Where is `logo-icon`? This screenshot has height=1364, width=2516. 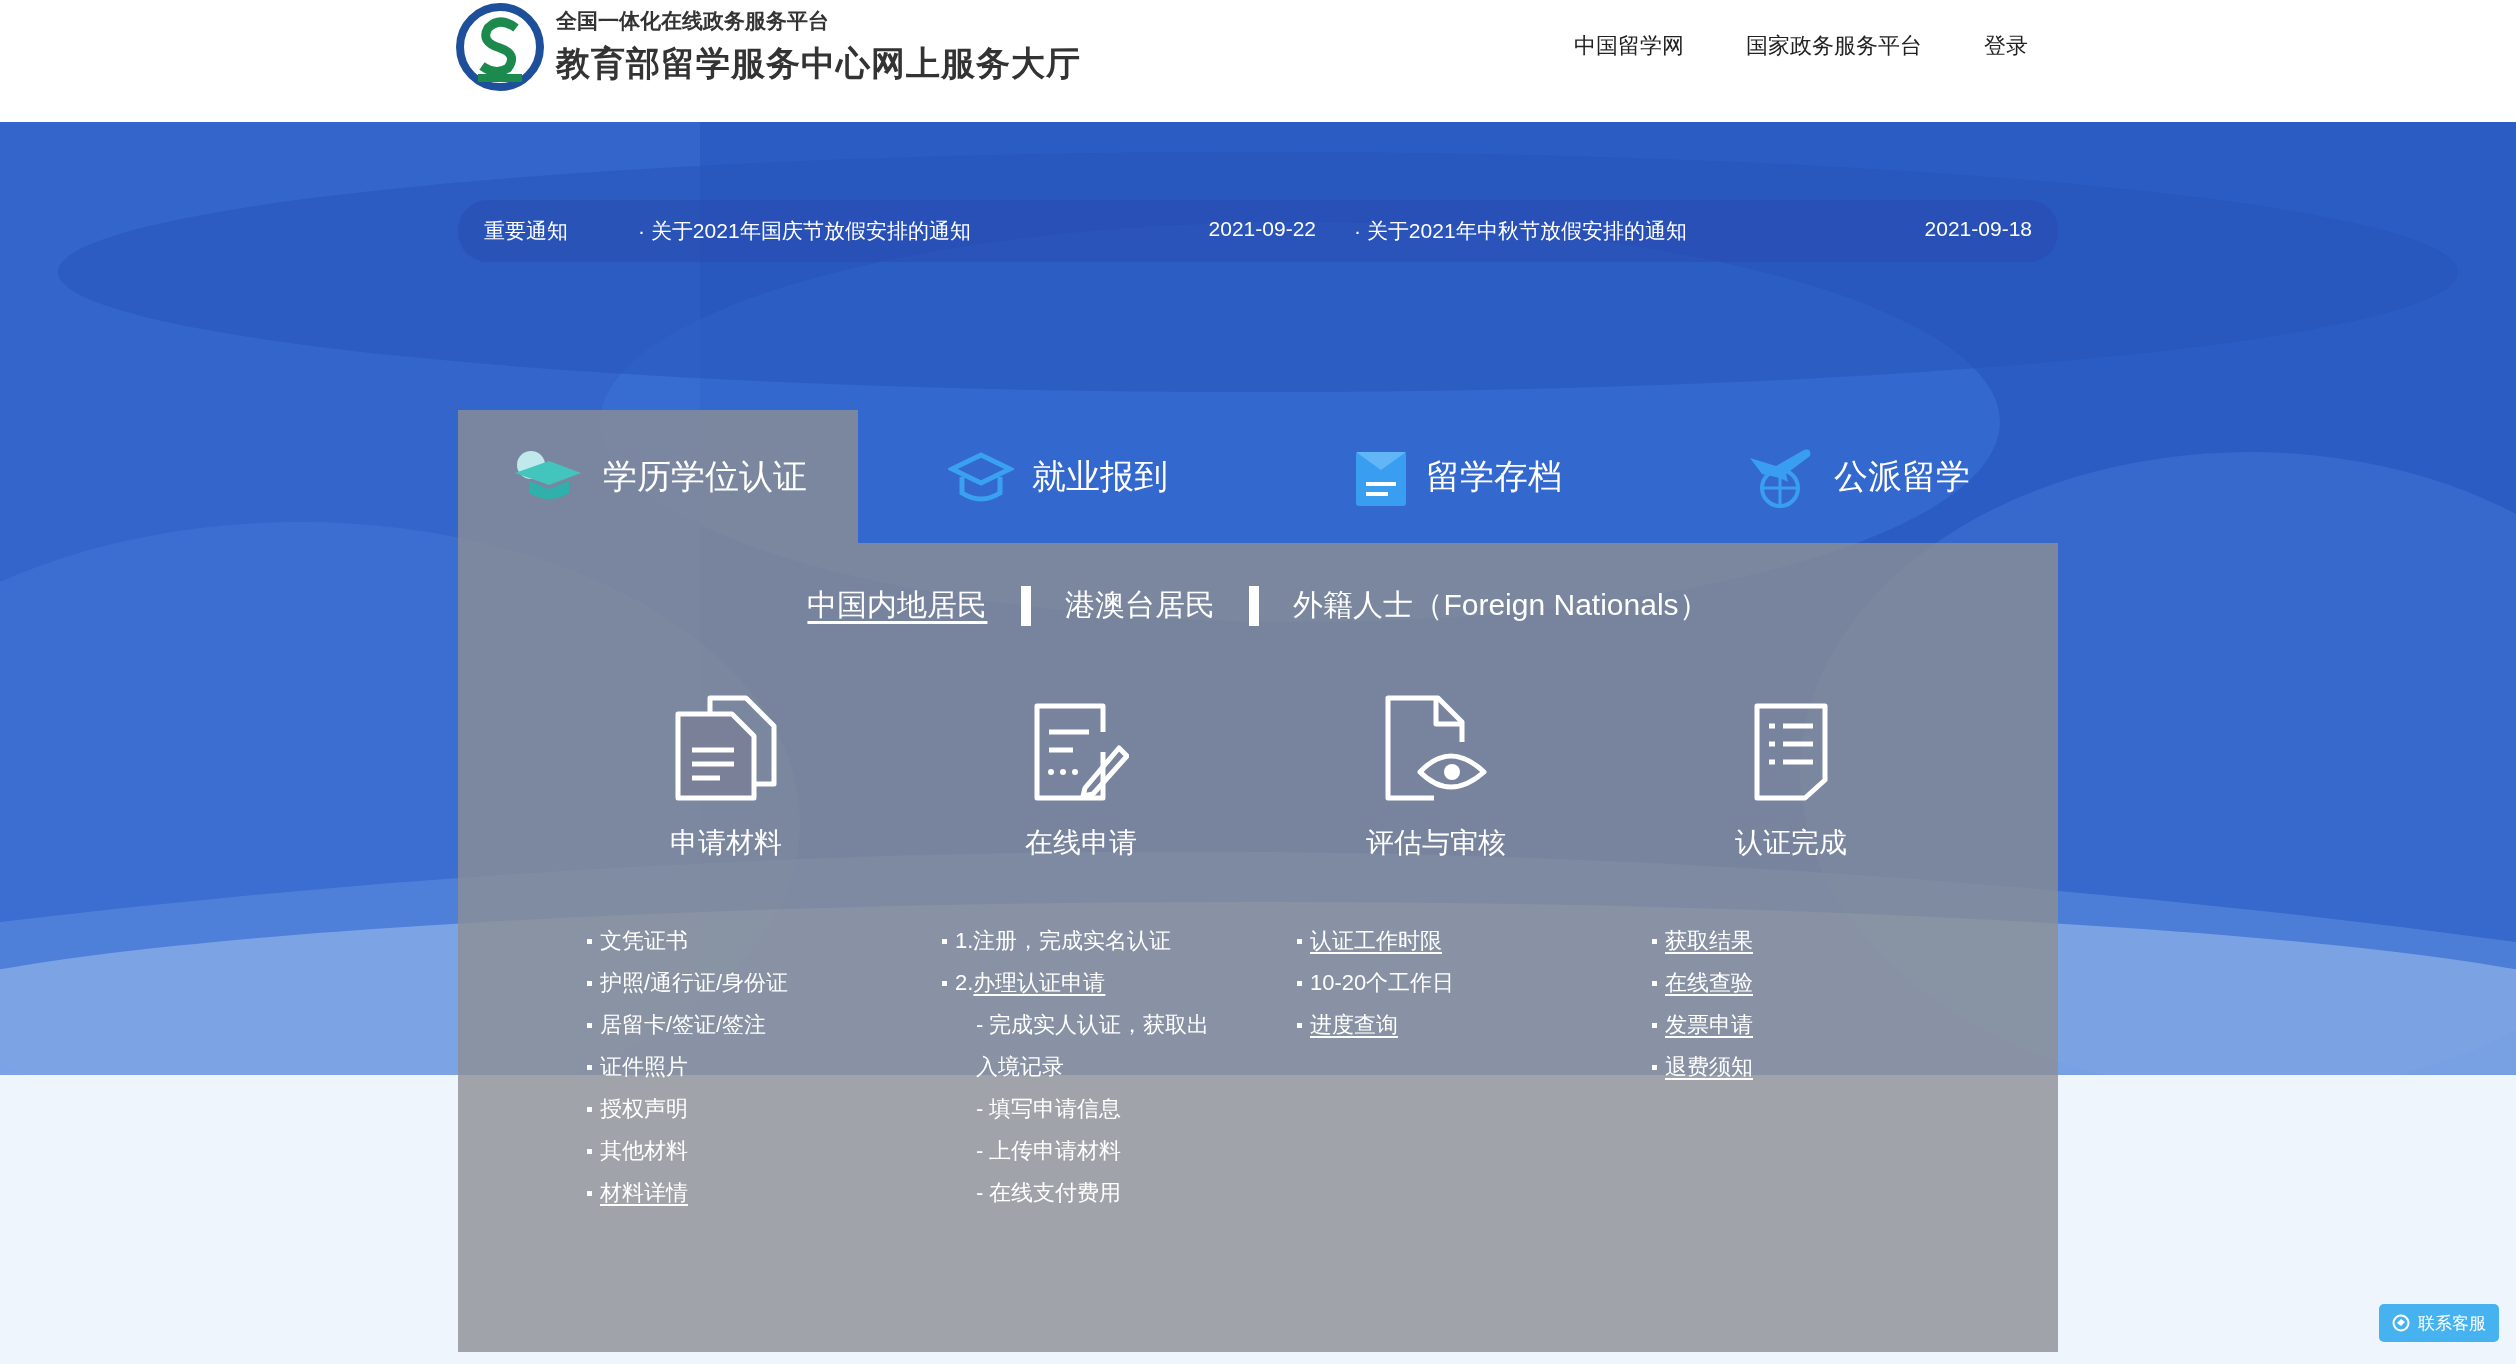 logo-icon is located at coordinates (500, 47).